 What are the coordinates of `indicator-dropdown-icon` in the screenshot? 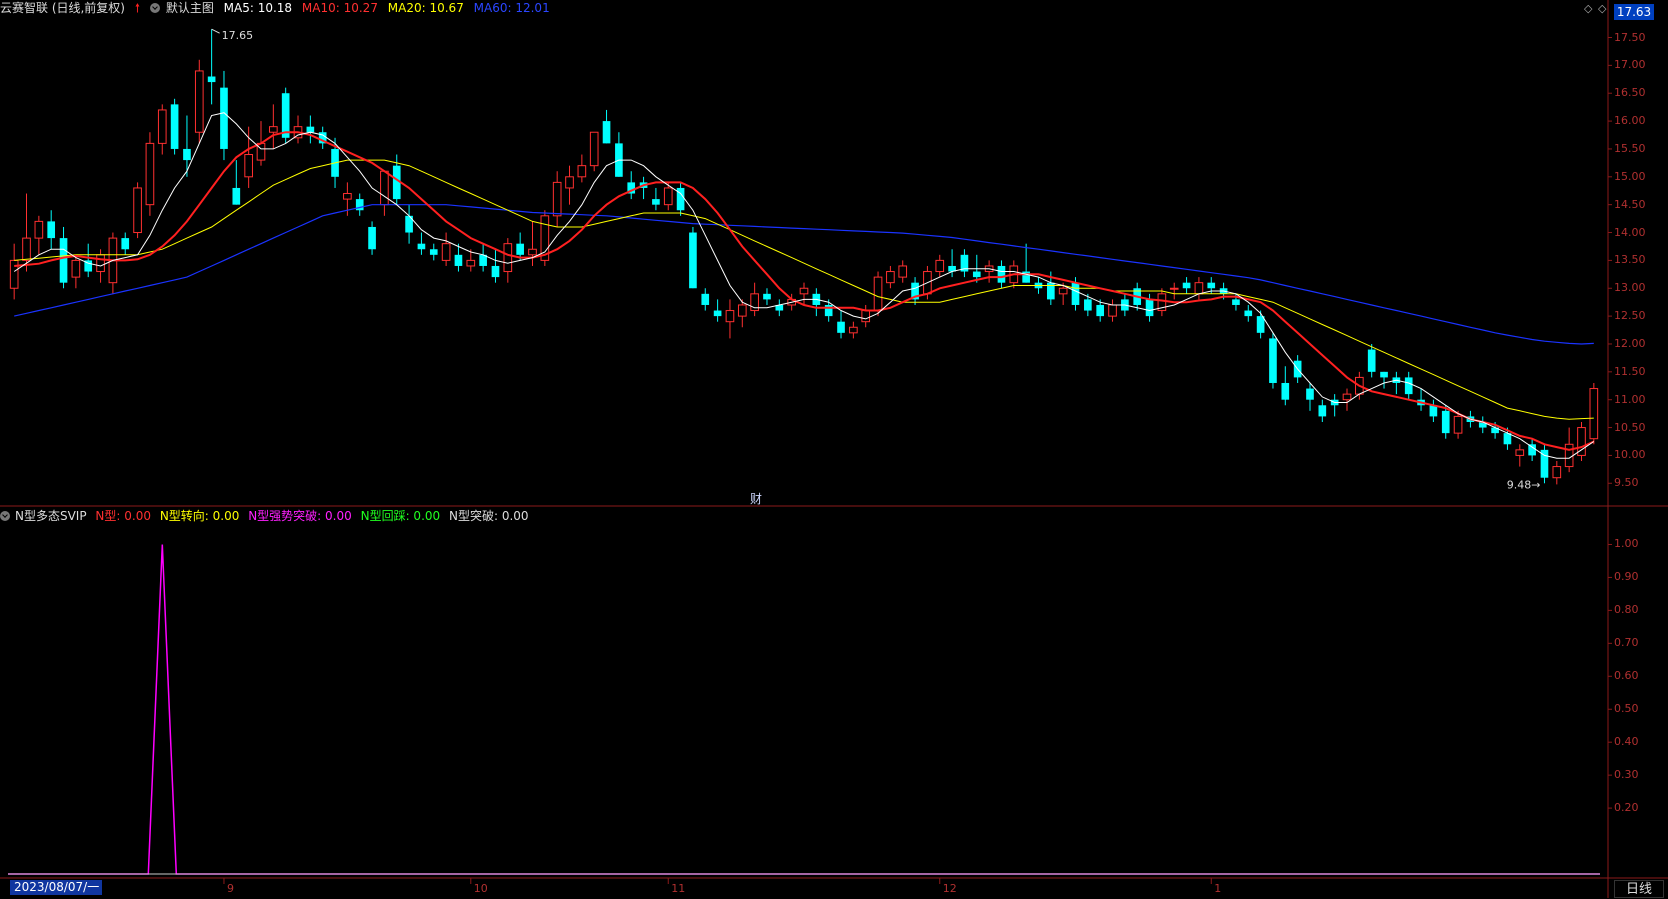 It's located at (5, 516).